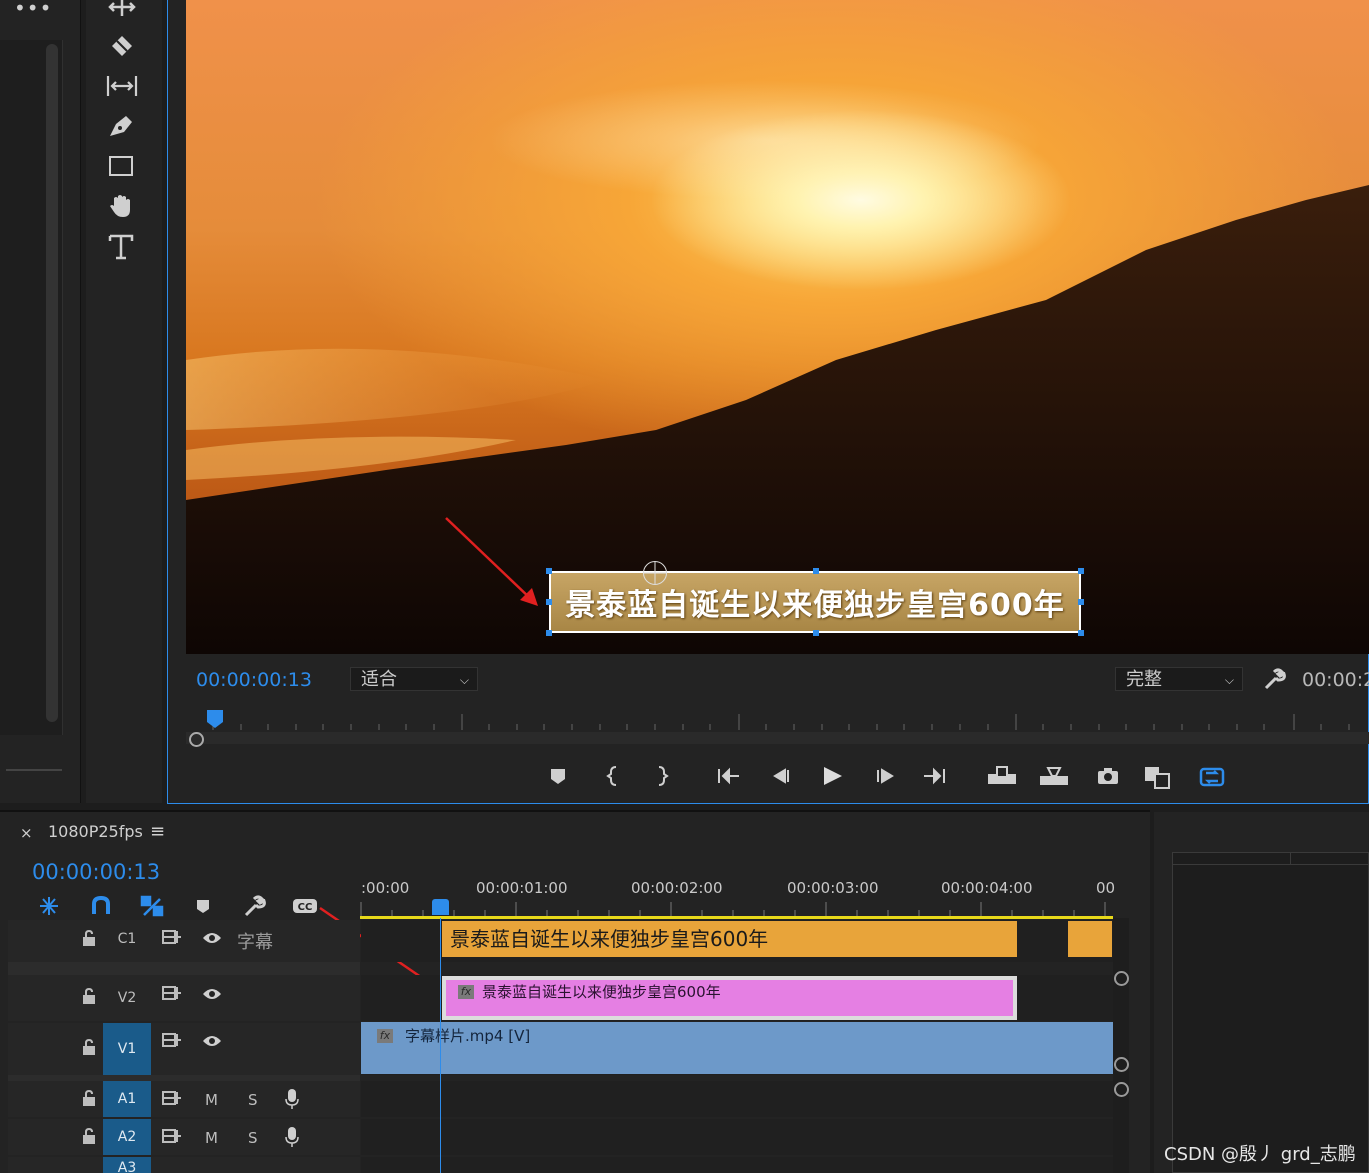  I want to click on razor-tool-icon, so click(122, 49).